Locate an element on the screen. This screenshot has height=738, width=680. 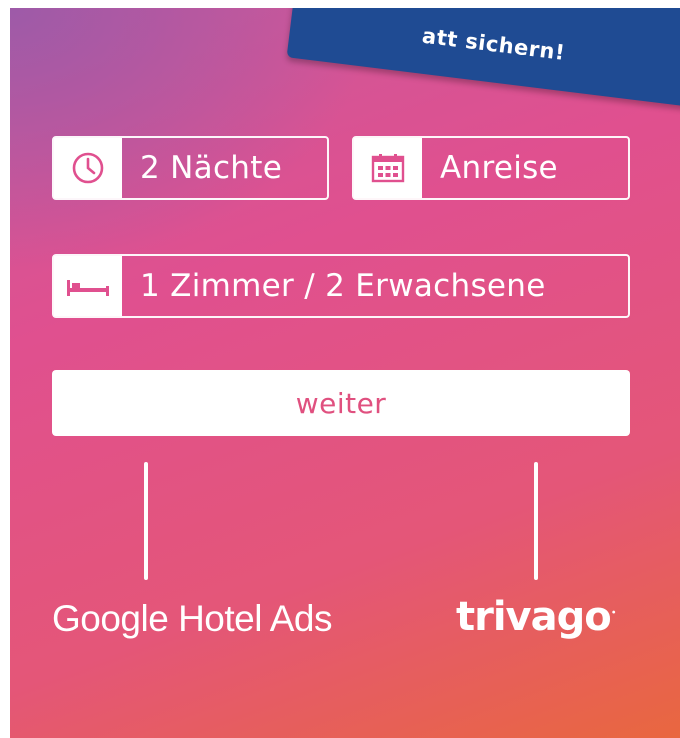
calendar-icon is located at coordinates (388, 168).